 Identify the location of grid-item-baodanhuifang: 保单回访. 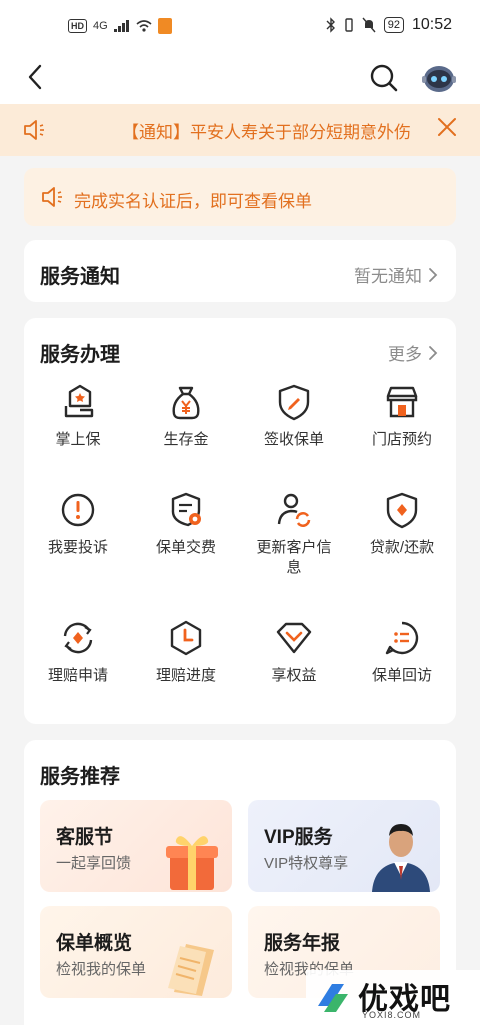
(402, 652).